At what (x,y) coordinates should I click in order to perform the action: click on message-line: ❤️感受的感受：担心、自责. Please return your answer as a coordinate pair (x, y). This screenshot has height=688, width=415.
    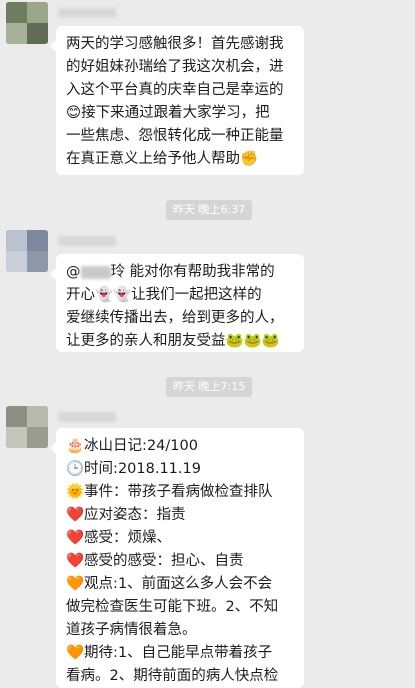
    Looking at the image, I should click on (155, 561).